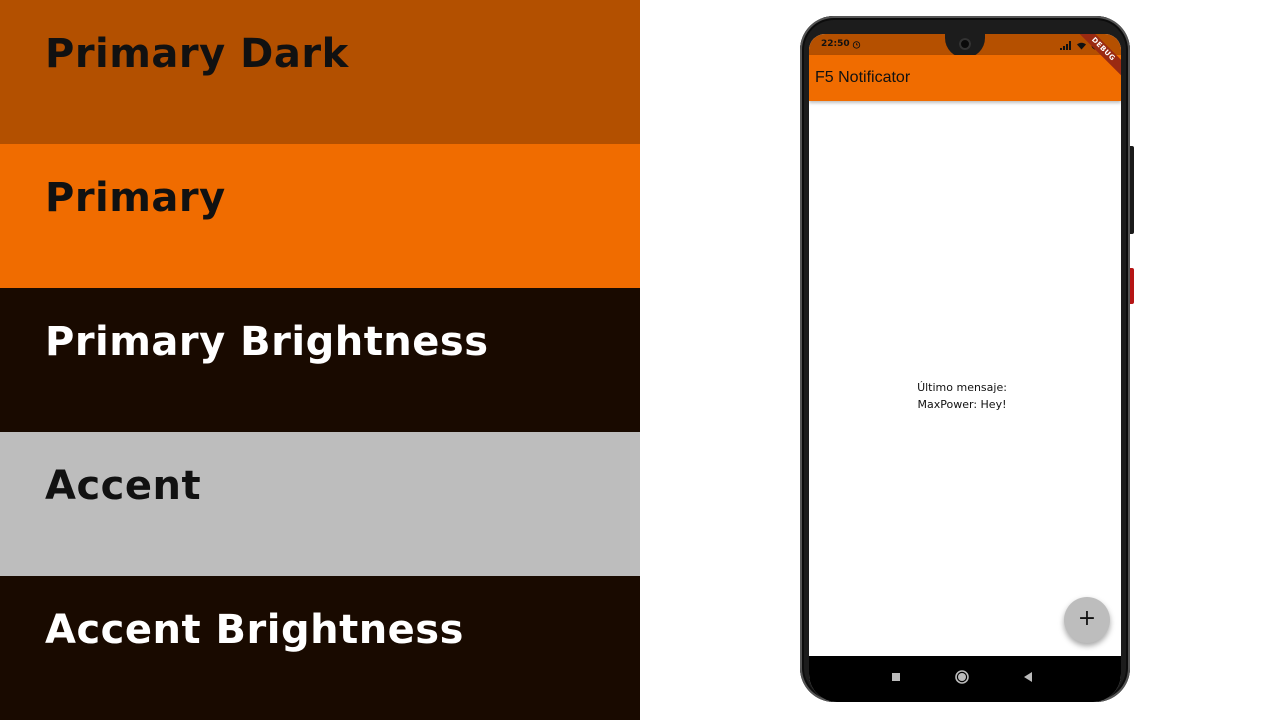 This screenshot has height=720, width=1280. I want to click on swatch-primary-dark: Primary Dark, so click(320, 72).